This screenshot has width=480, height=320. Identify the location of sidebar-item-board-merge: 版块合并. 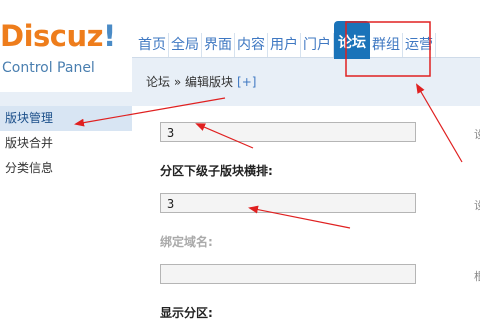
(66, 143).